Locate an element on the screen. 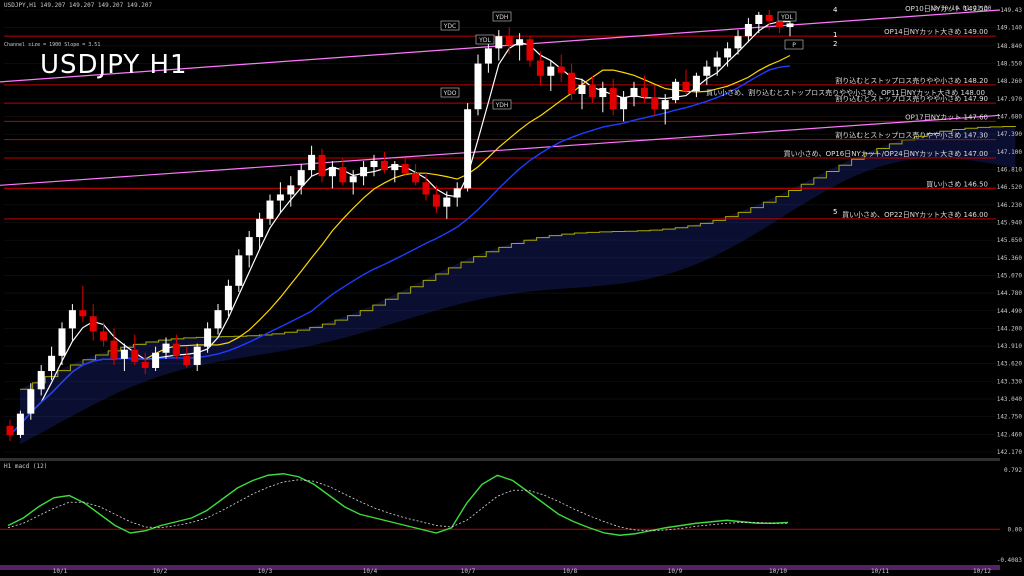 Image resolution: width=1024 pixels, height=576 pixels. y-tick-label: 148.550 is located at coordinates (1010, 64).